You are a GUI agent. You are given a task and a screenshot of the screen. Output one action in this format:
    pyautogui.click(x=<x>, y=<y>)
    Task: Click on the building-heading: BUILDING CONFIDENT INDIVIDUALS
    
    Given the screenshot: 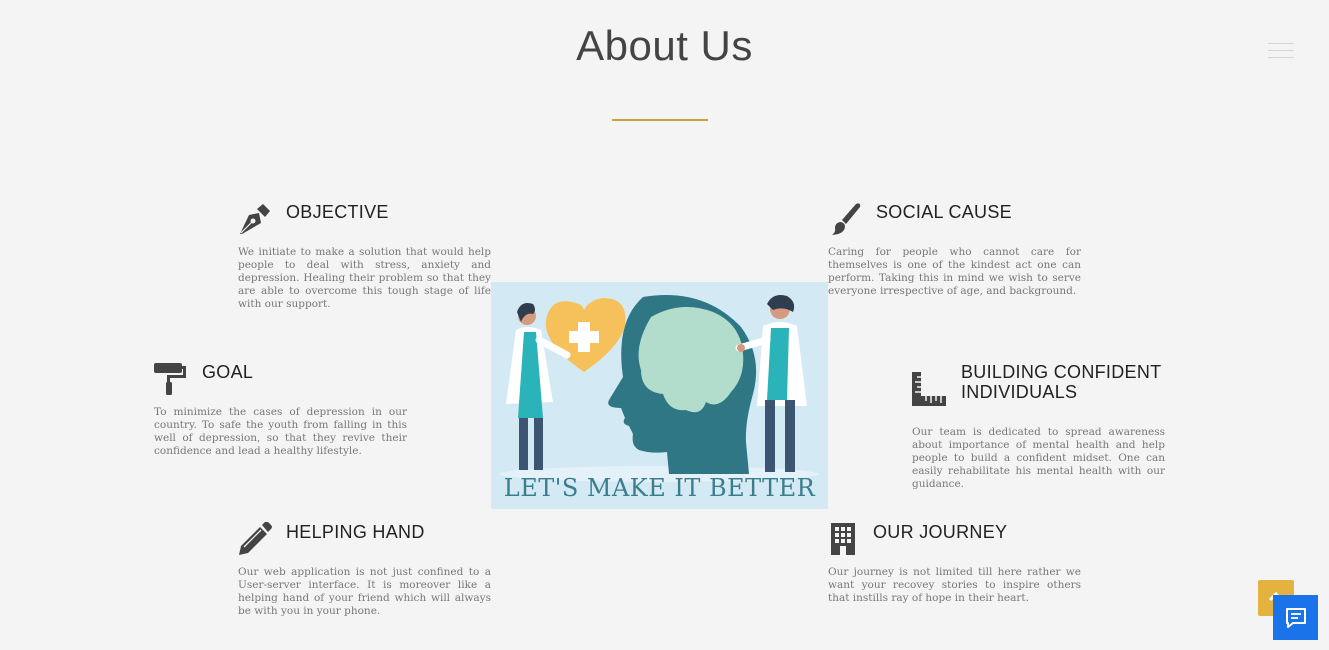 What is the action you would take?
    pyautogui.click(x=1061, y=382)
    